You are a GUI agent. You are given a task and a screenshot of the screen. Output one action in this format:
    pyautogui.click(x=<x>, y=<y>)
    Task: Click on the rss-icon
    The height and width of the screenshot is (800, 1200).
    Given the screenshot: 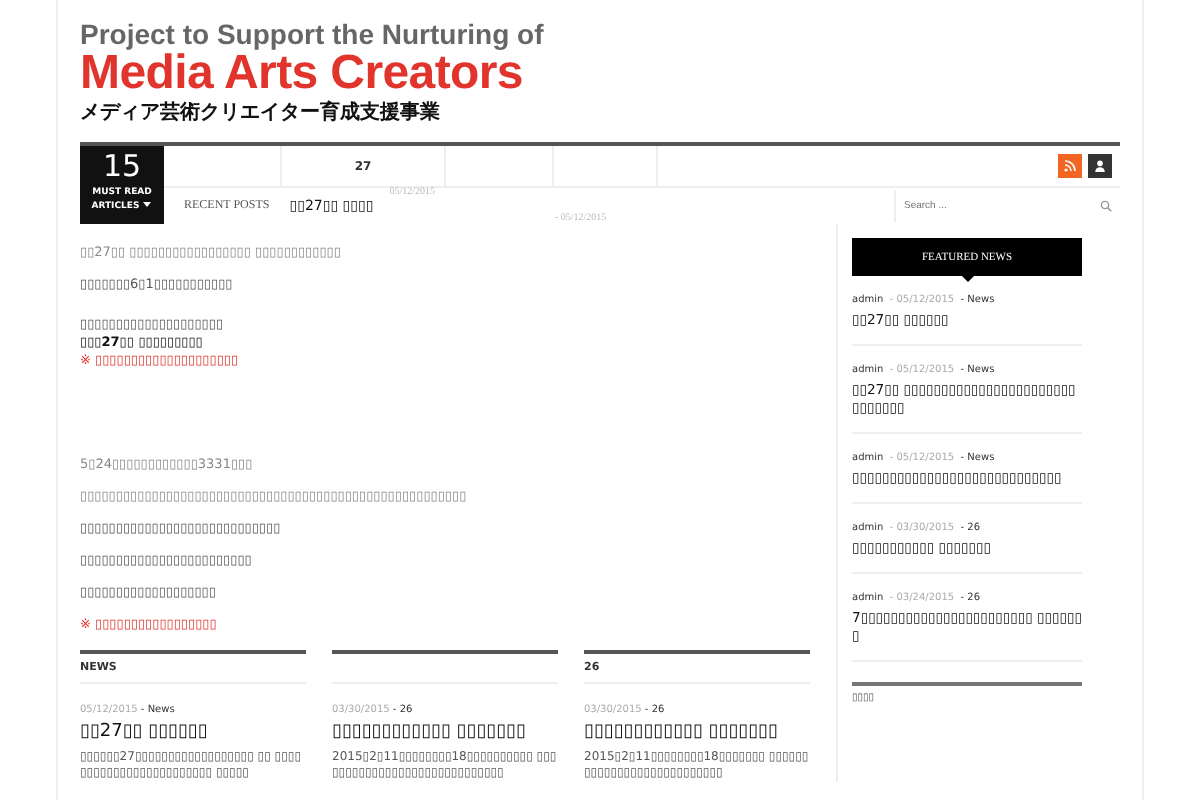 What is the action you would take?
    pyautogui.click(x=1070, y=166)
    